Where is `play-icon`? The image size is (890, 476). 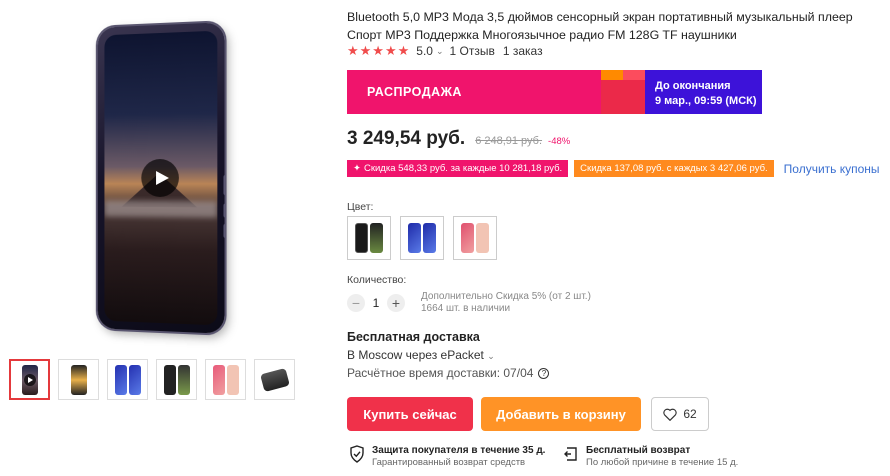
play-icon is located at coordinates (29, 379).